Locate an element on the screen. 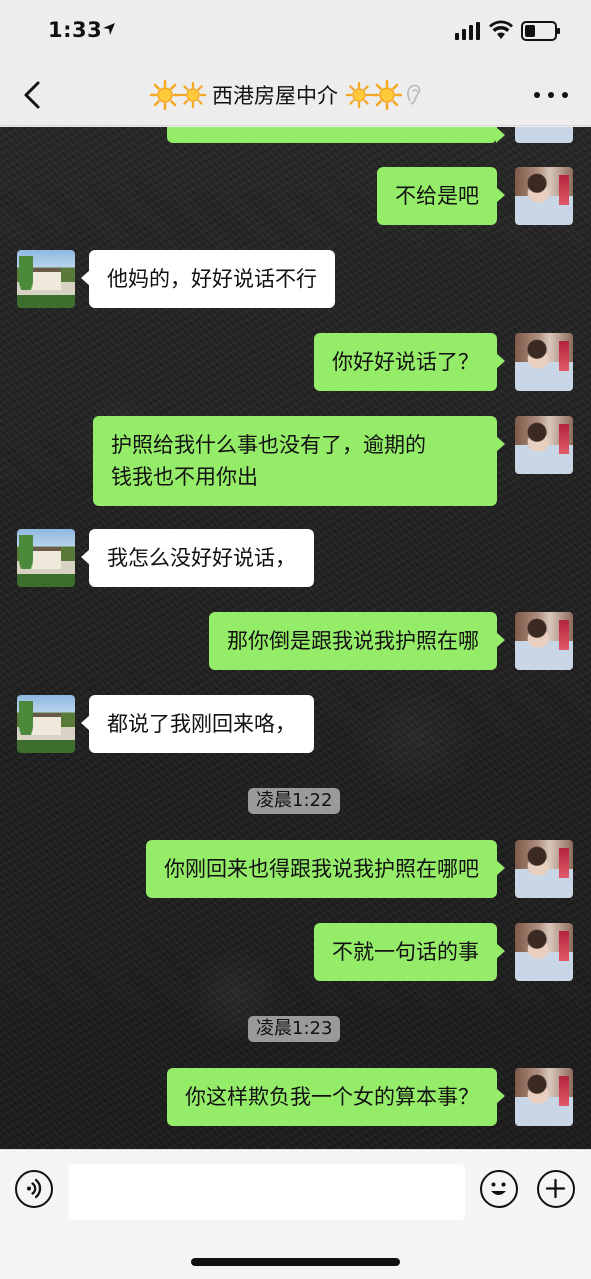  status-time: 1:33 is located at coordinates (75, 30).